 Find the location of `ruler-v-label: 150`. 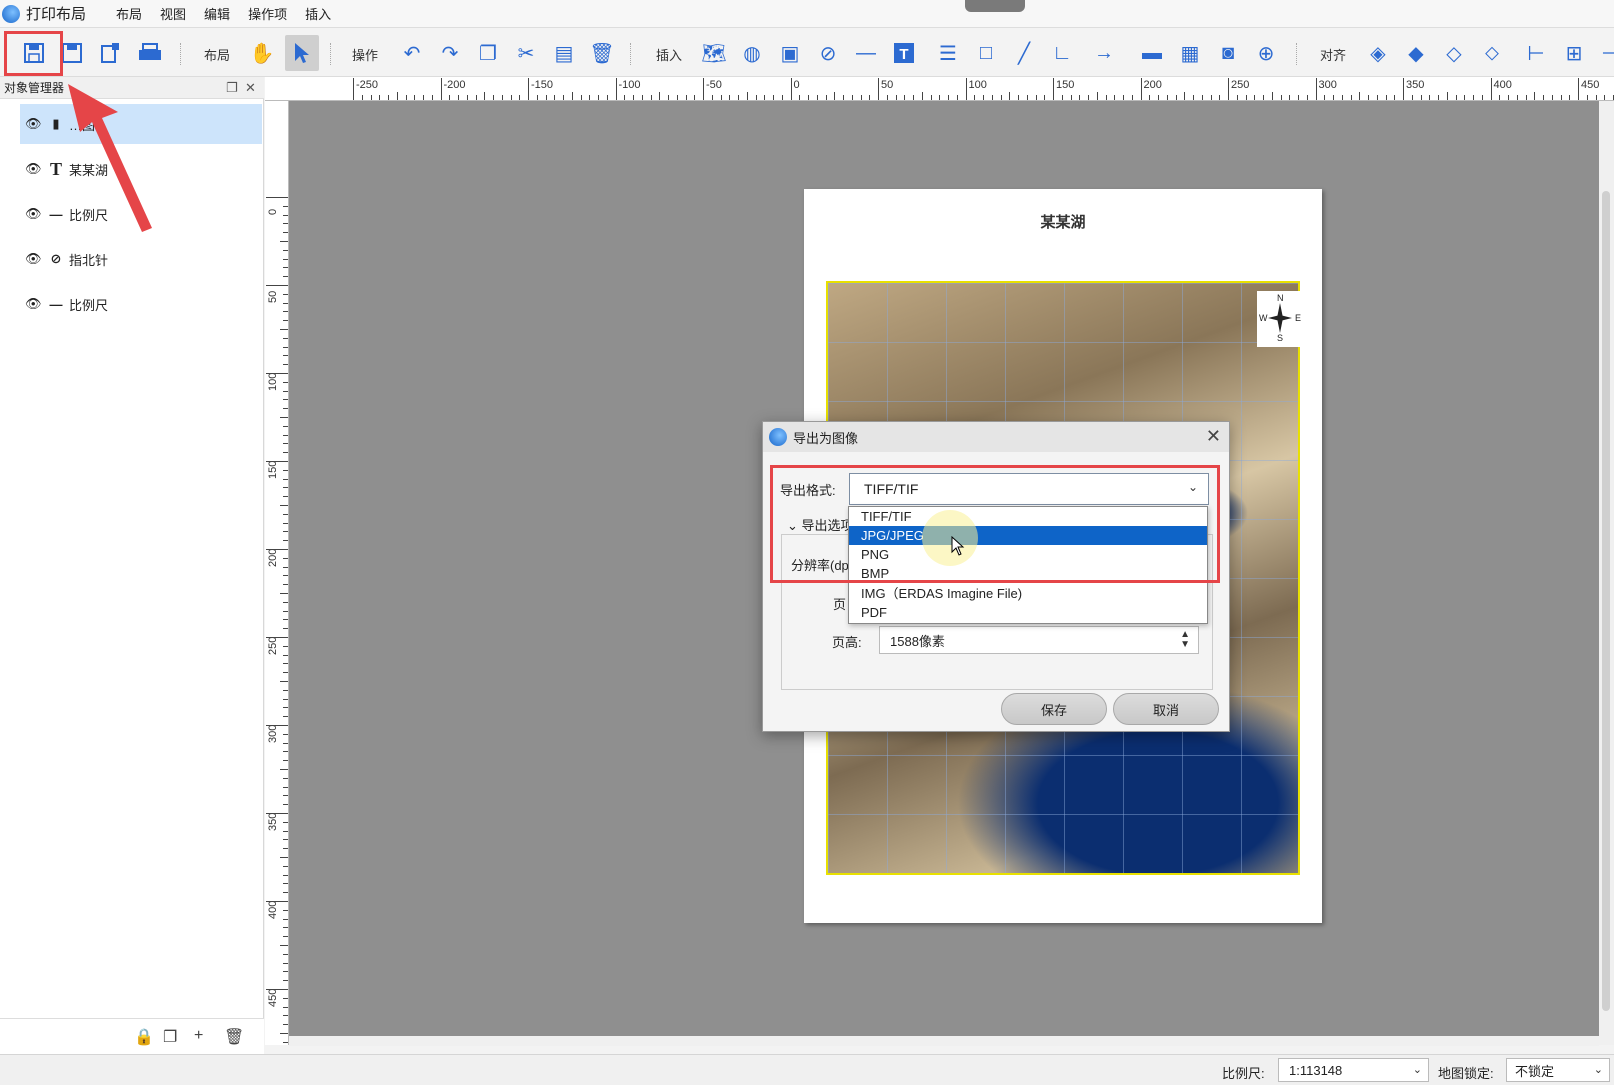

ruler-v-label: 150 is located at coordinates (273, 469).